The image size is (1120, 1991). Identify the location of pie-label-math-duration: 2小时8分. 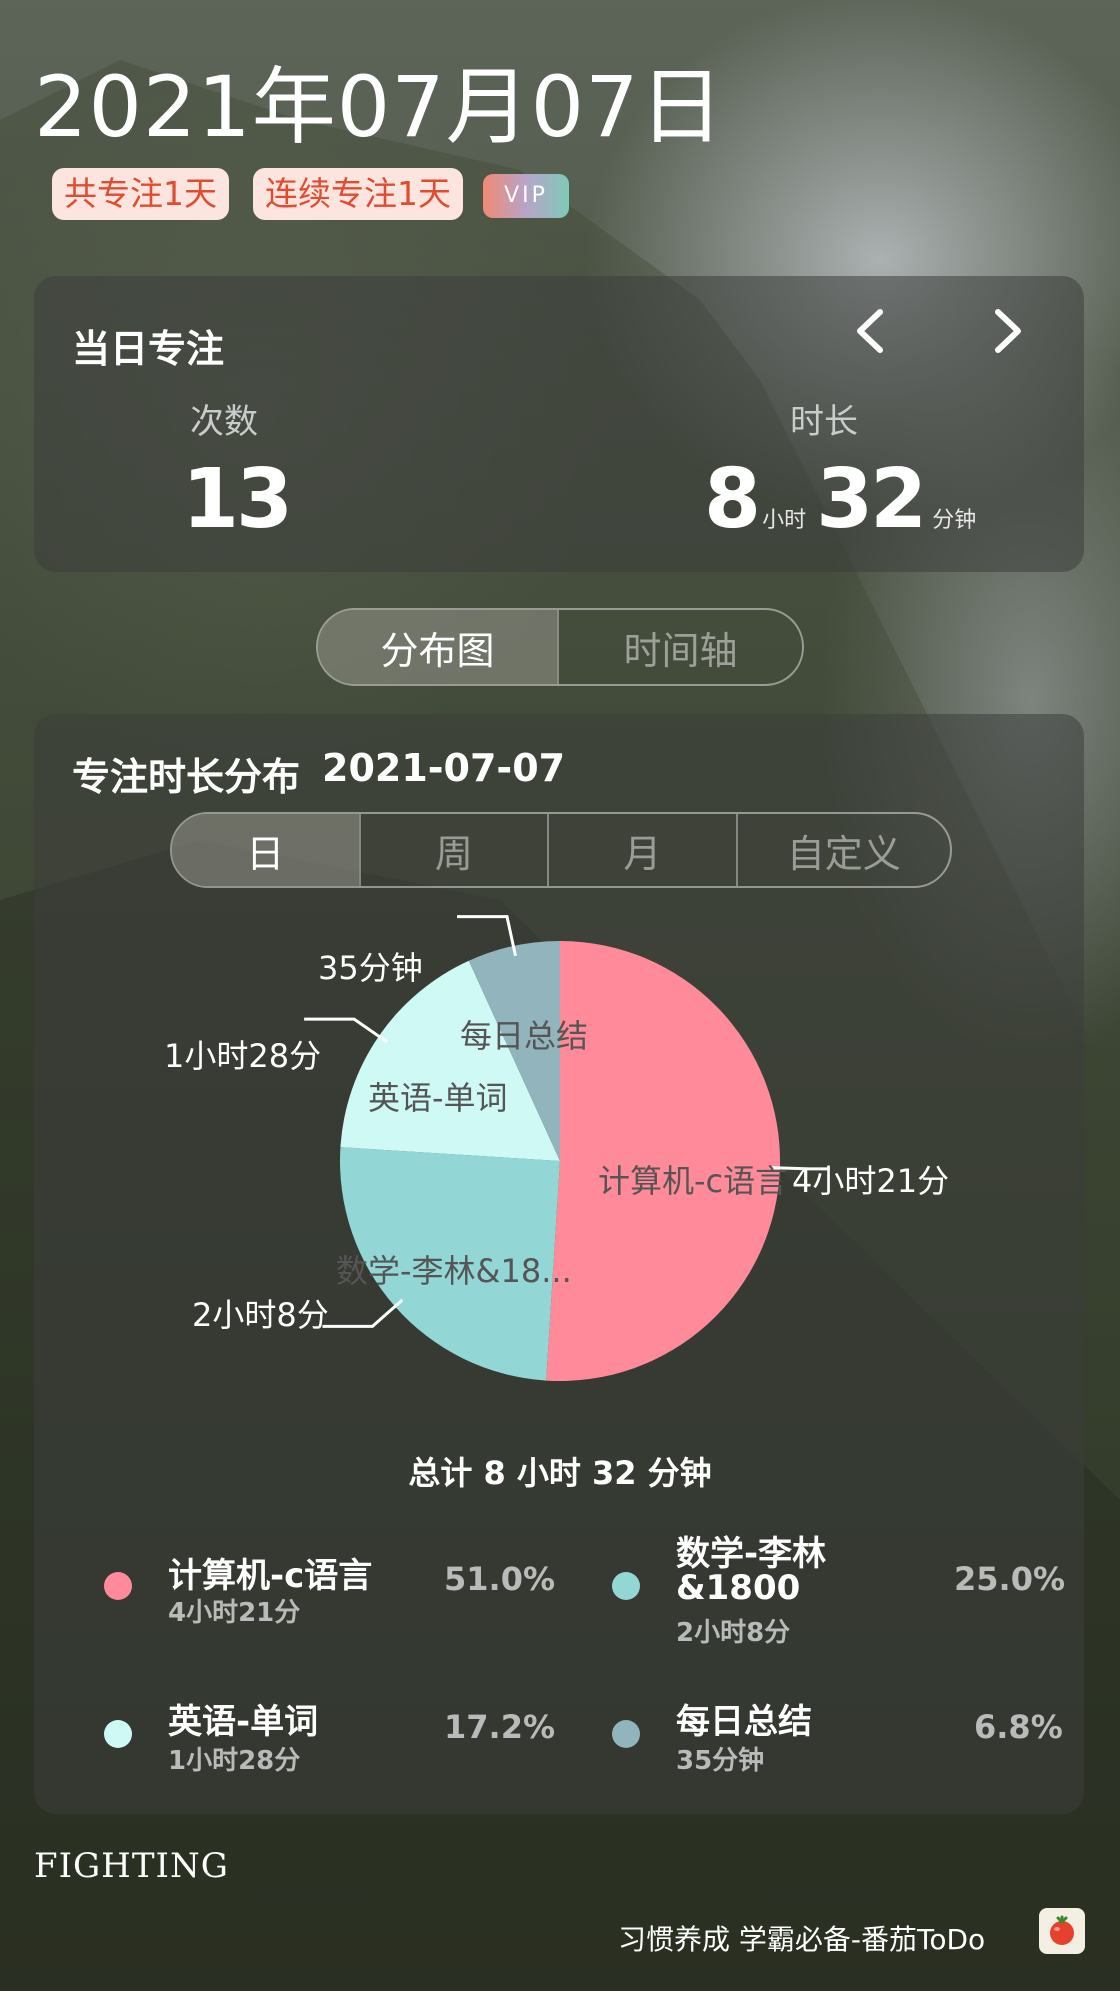
(260, 1315).